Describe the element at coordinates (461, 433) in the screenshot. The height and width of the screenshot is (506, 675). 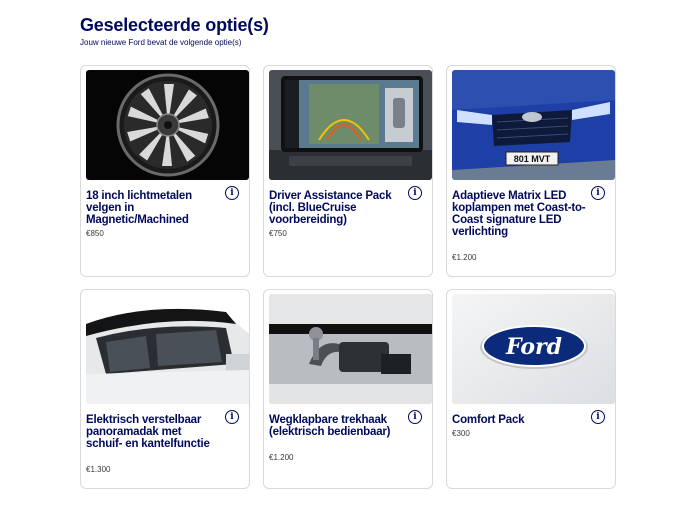
I see `option-price: €300` at that location.